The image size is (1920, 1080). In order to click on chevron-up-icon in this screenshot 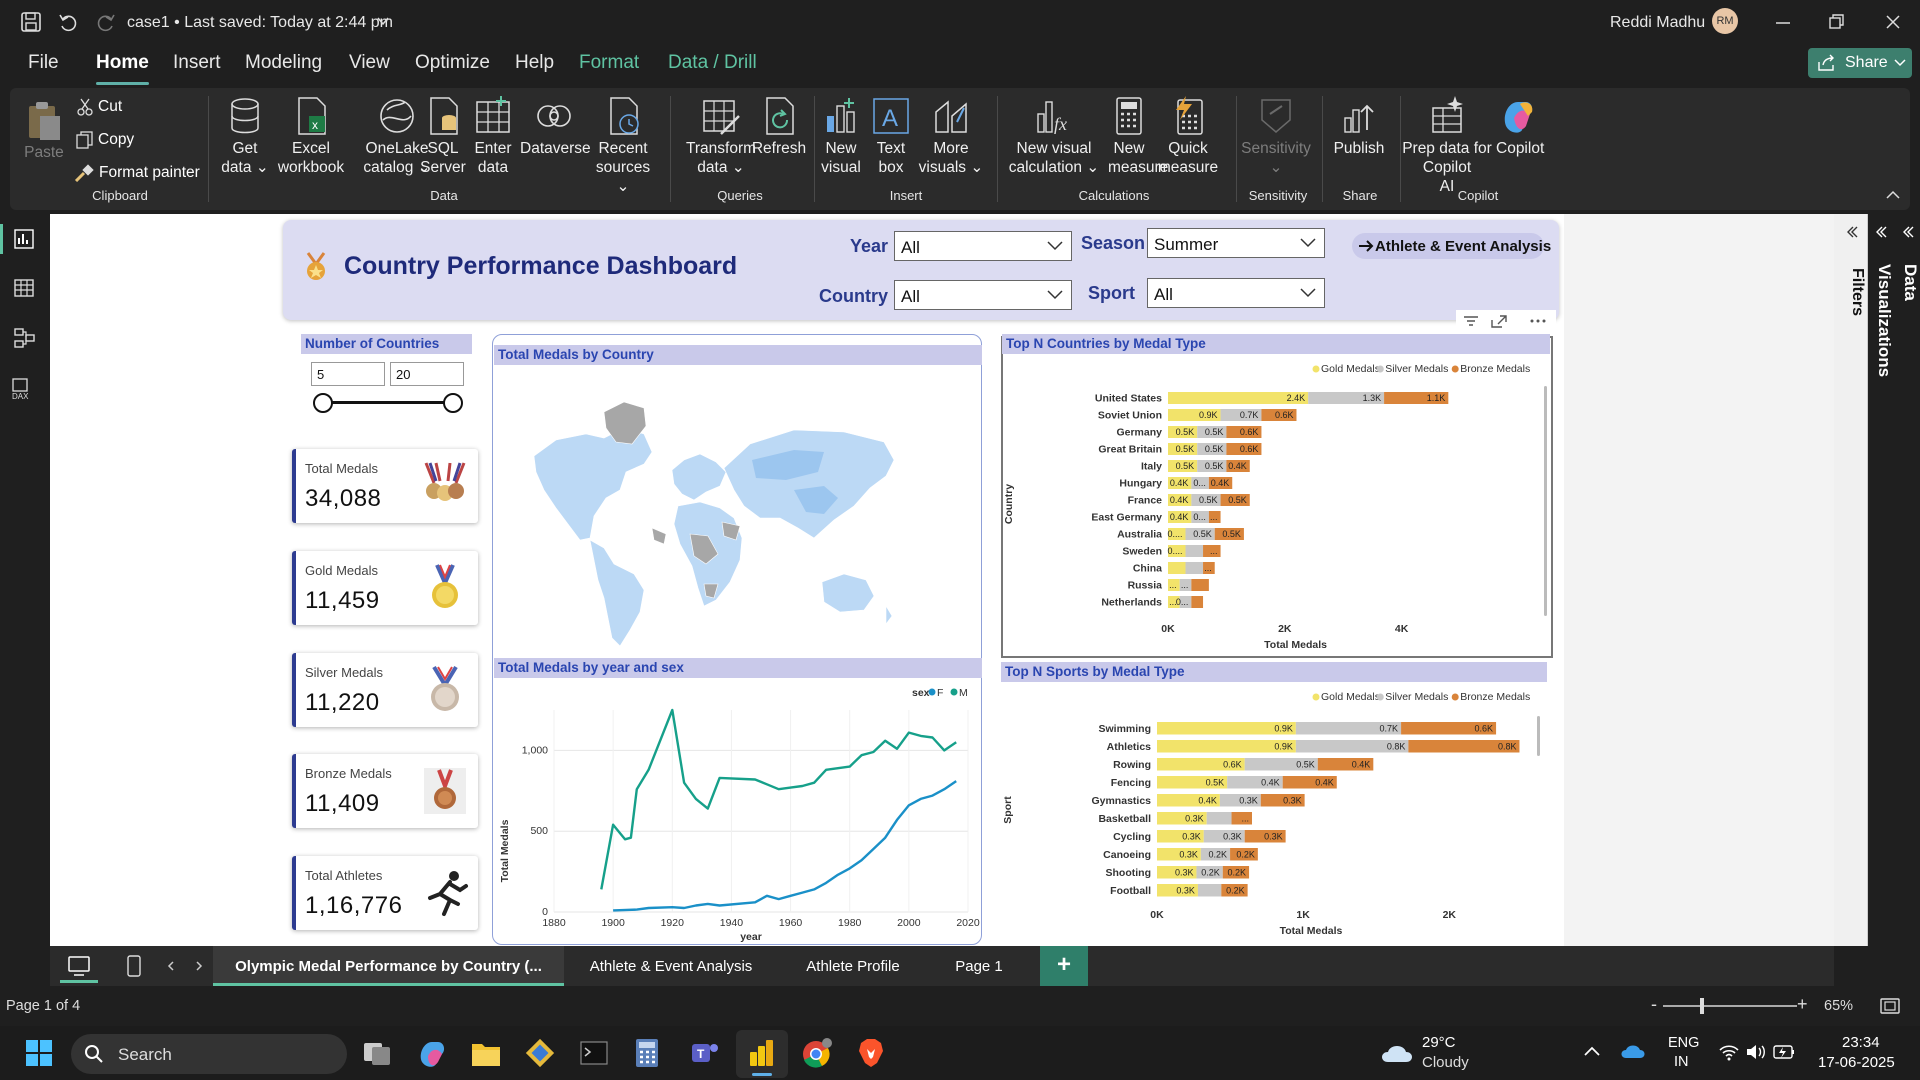, I will do `click(1592, 1051)`.